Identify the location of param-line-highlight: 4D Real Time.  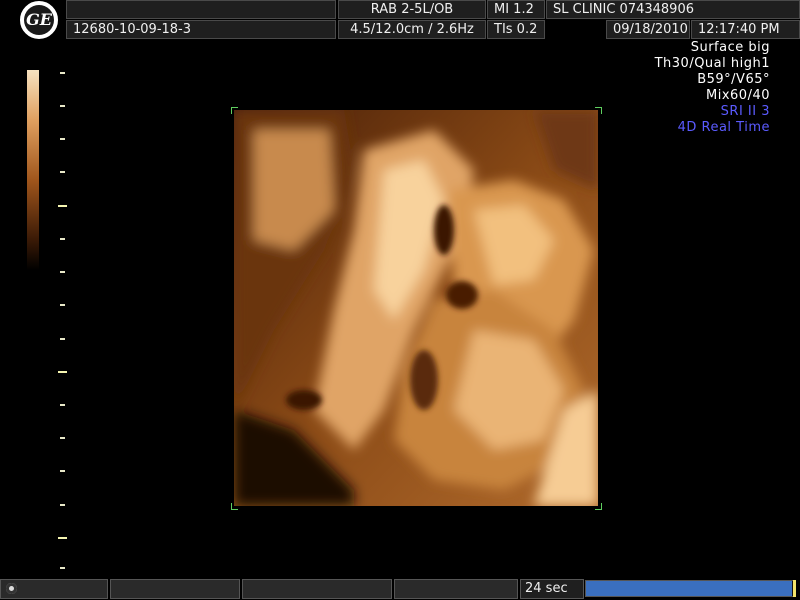
(723, 127).